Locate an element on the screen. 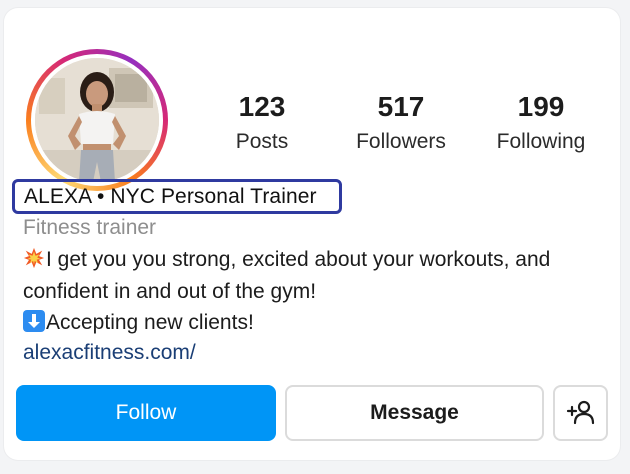 This screenshot has width=630, height=474. profile-name-highlight: ALEXA • NYC Personal Trainer is located at coordinates (177, 196).